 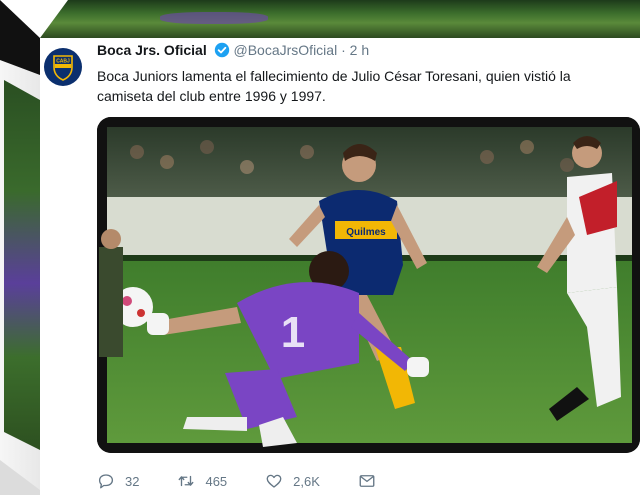 I want to click on steward, so click(x=111, y=293).